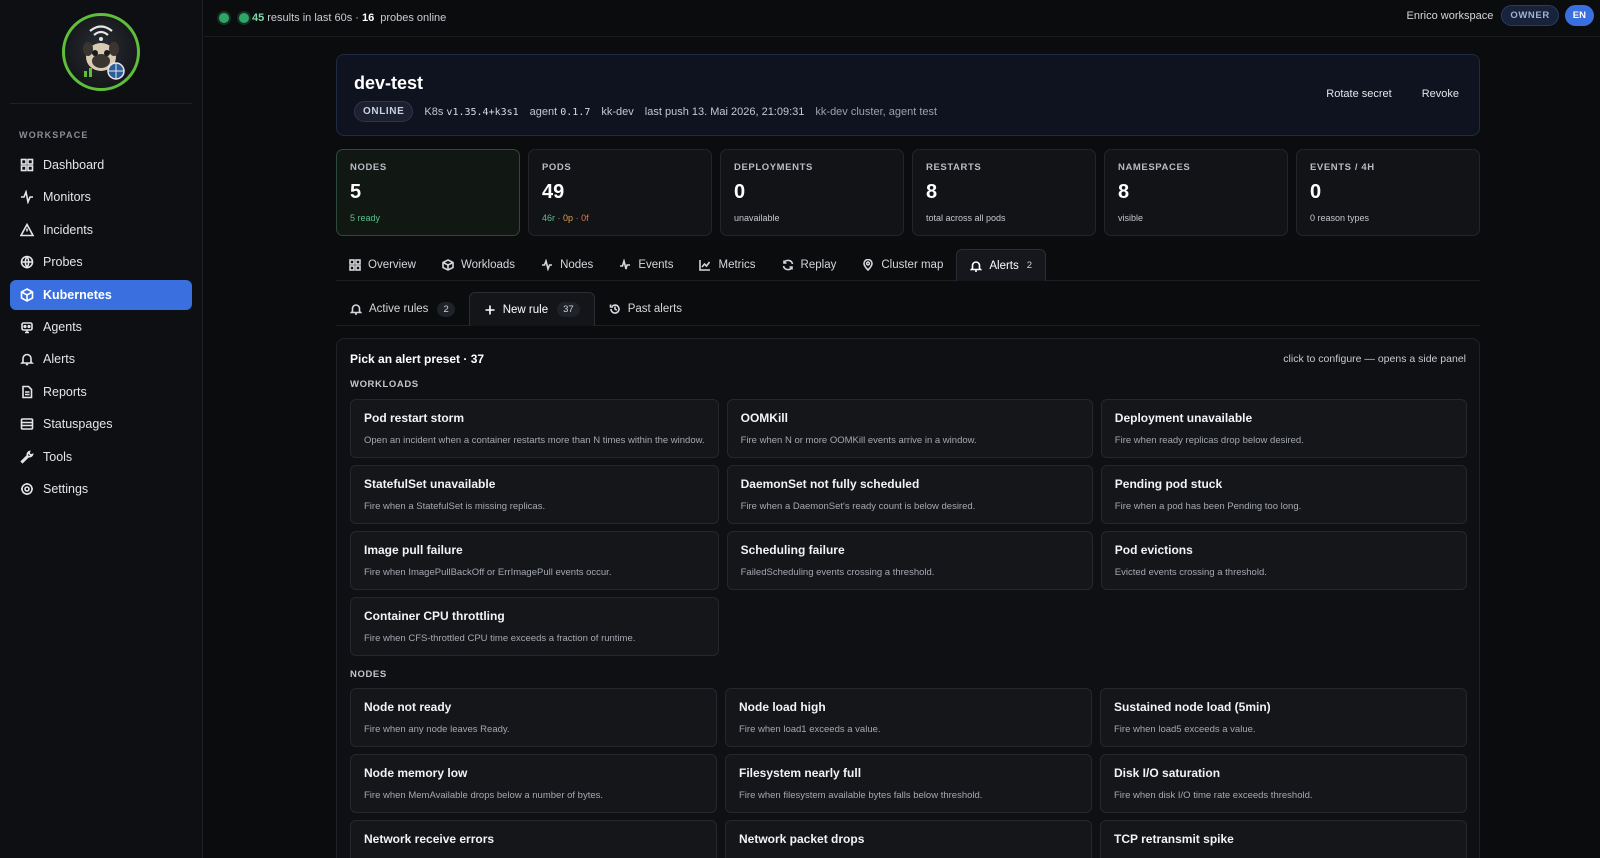 This screenshot has width=1600, height=858. I want to click on stat-value: 0, so click(1316, 192).